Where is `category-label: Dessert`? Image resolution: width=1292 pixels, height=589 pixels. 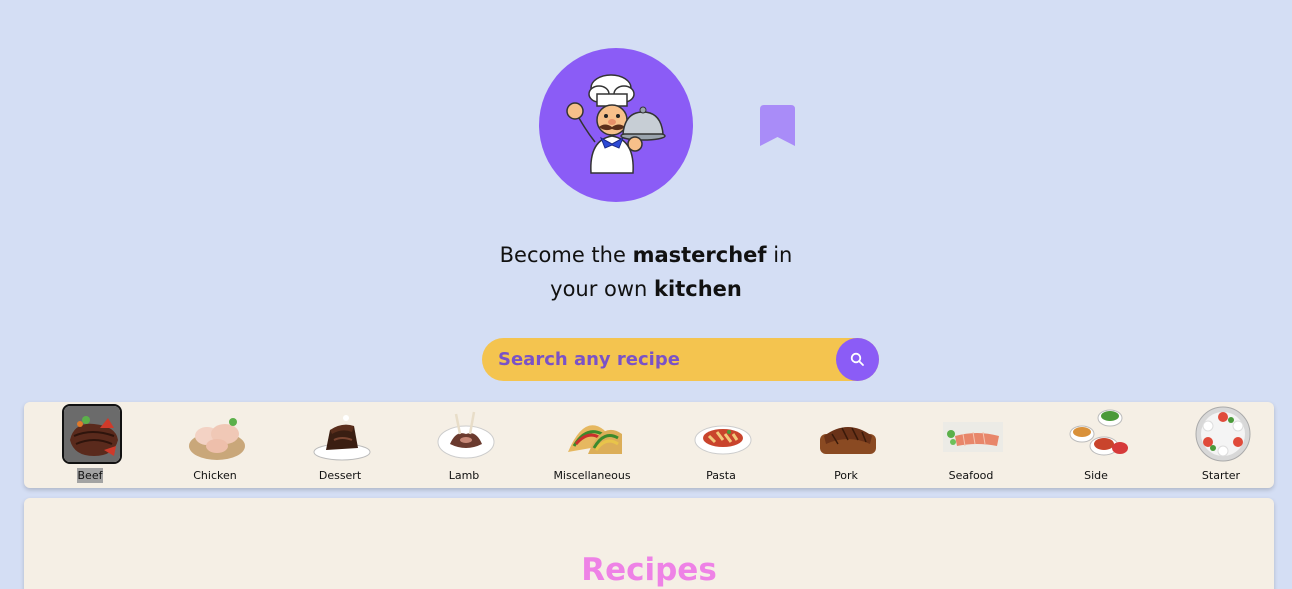
category-label: Dessert is located at coordinates (340, 475).